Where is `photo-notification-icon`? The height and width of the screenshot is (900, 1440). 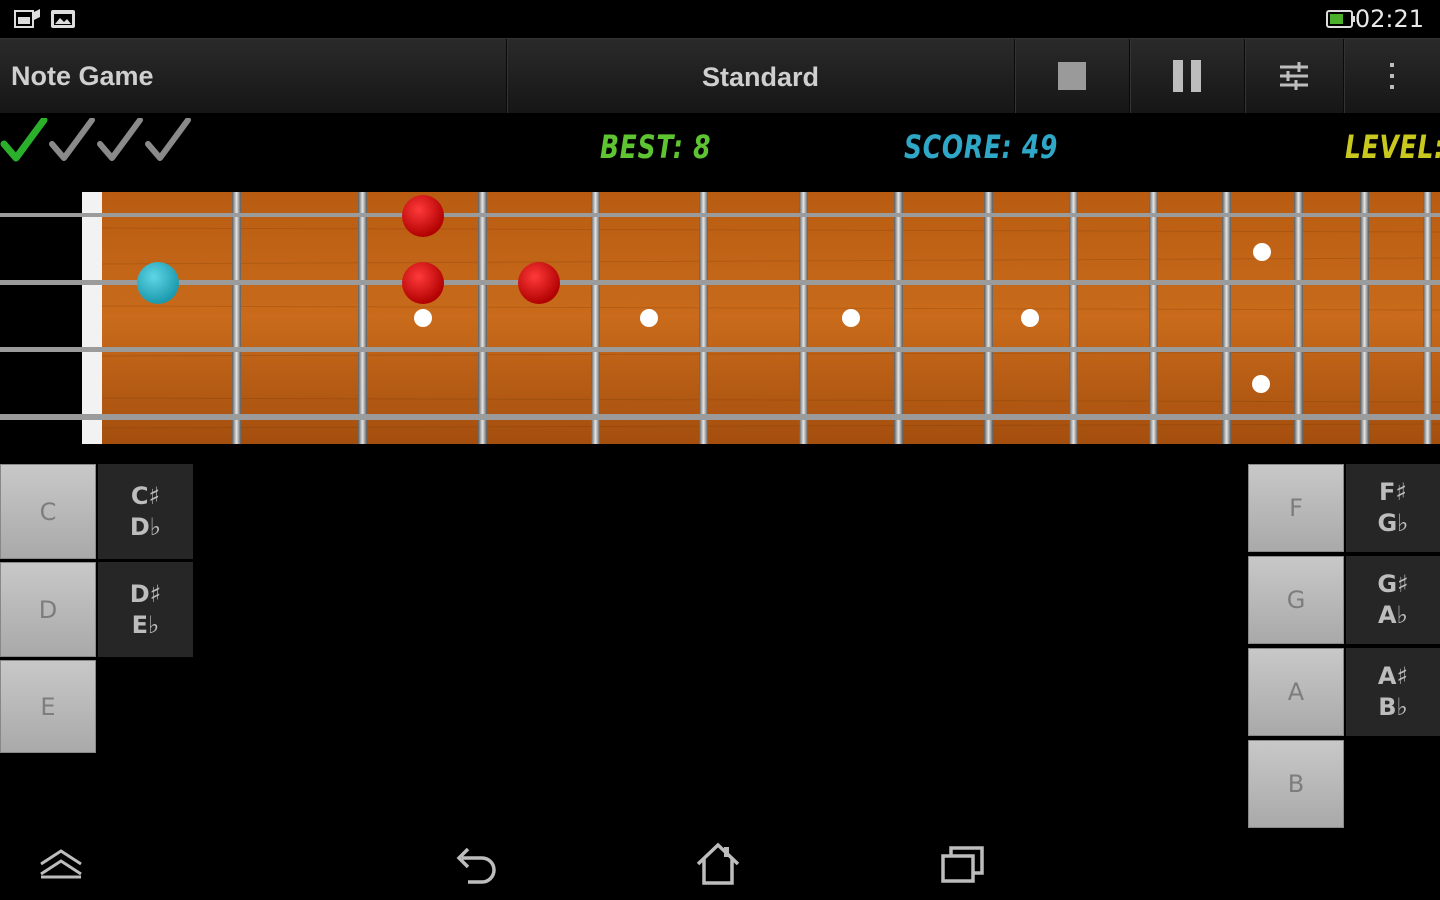
photo-notification-icon is located at coordinates (63, 19).